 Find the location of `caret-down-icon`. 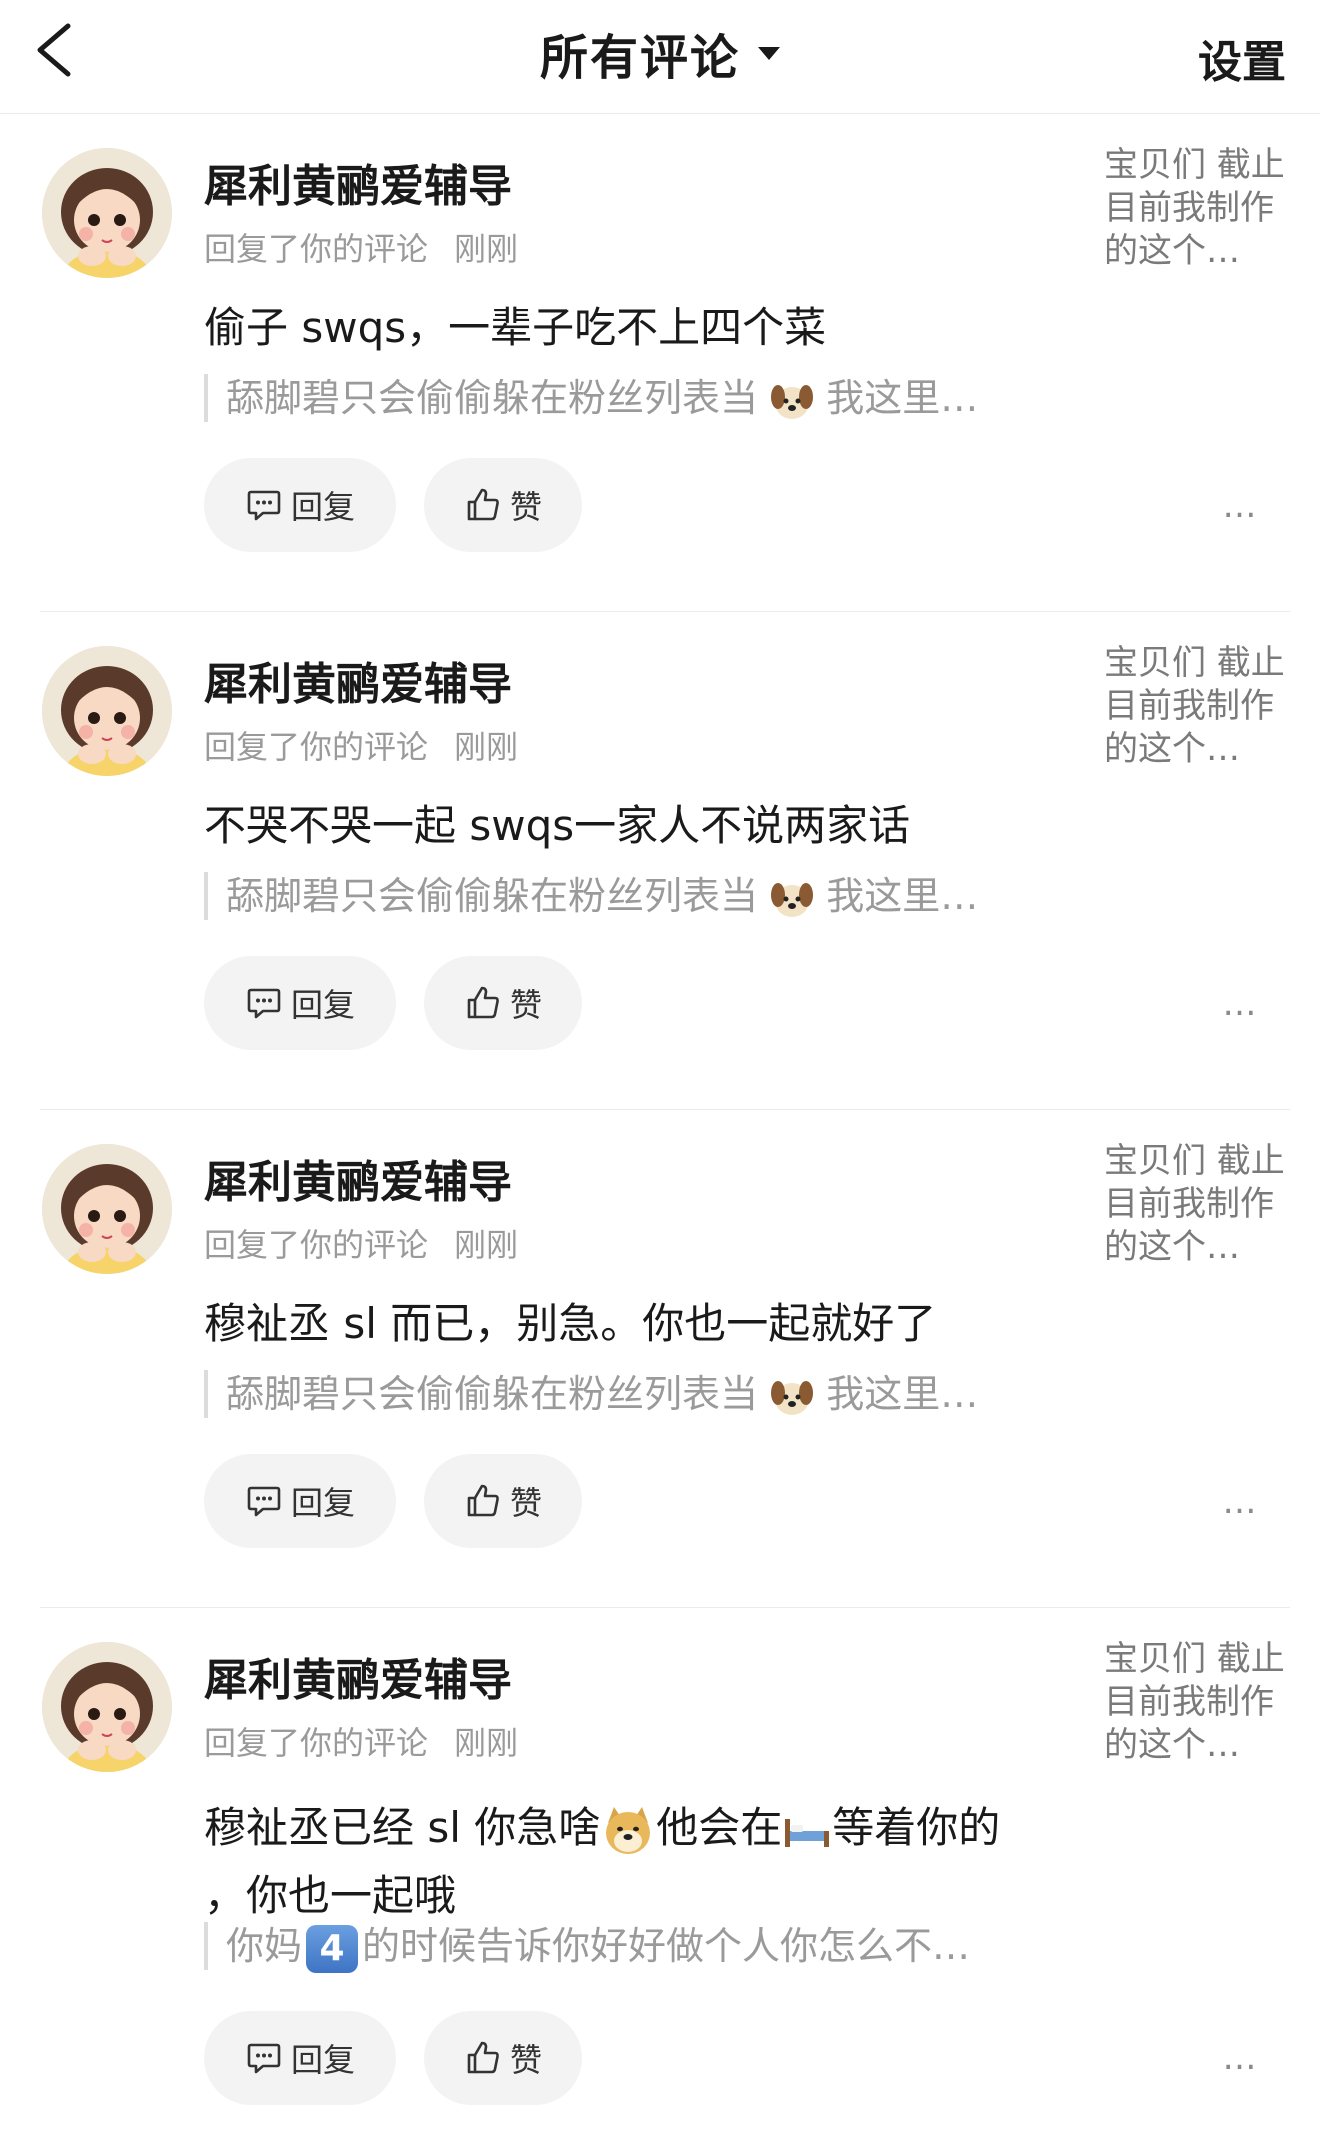

caret-down-icon is located at coordinates (769, 53).